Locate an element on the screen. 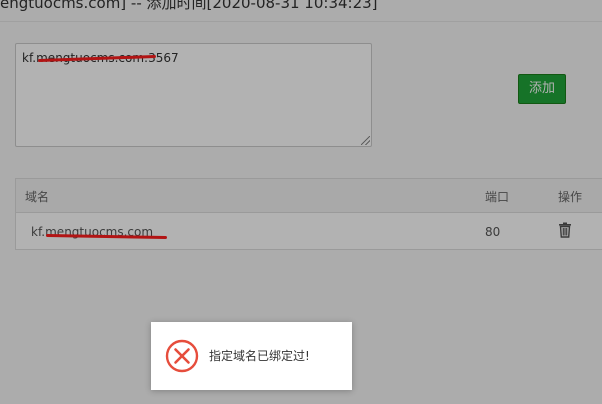 The width and height of the screenshot is (602, 404). error-circle-x-icon is located at coordinates (182, 356).